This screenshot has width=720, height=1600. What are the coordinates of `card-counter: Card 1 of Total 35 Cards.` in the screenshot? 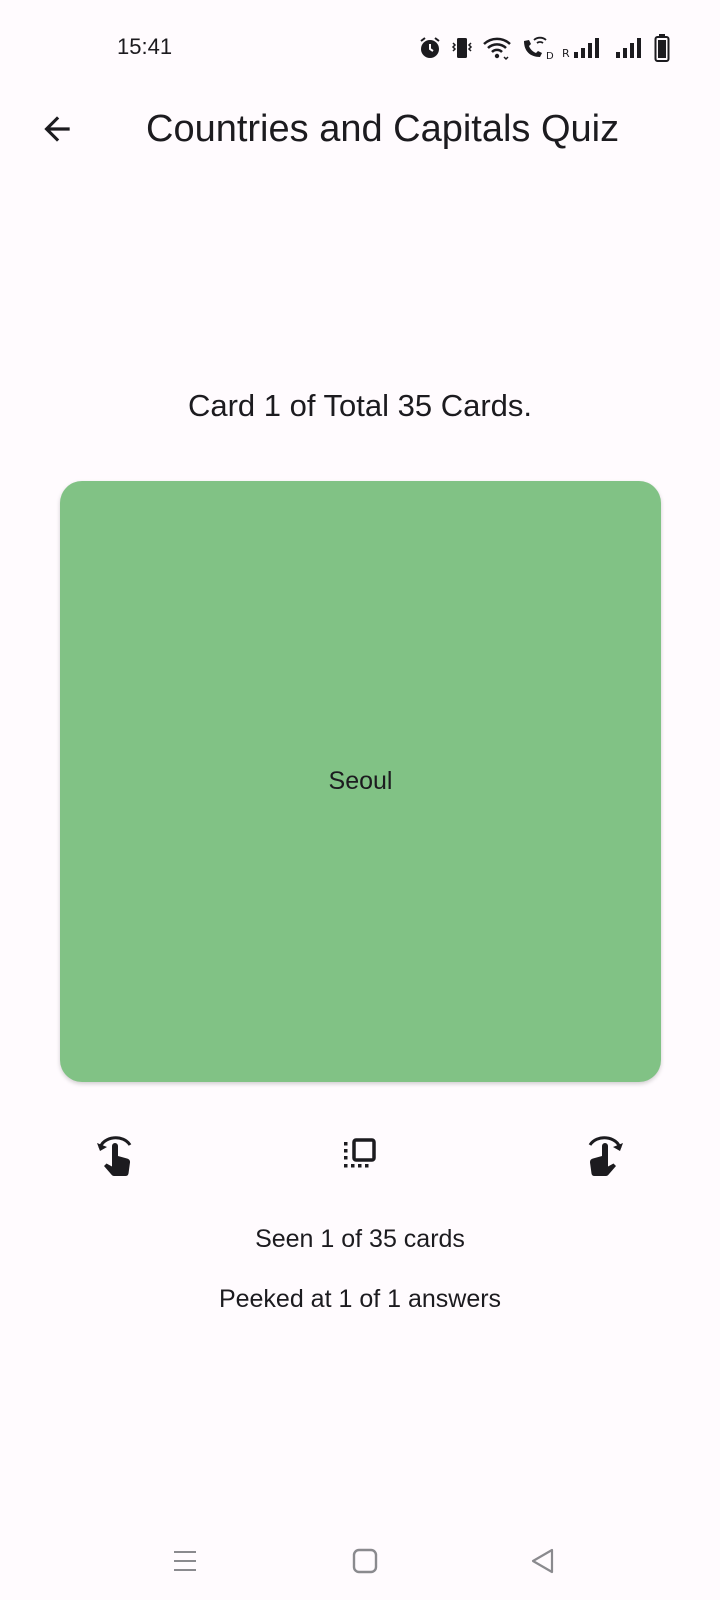 It's located at (360, 405).